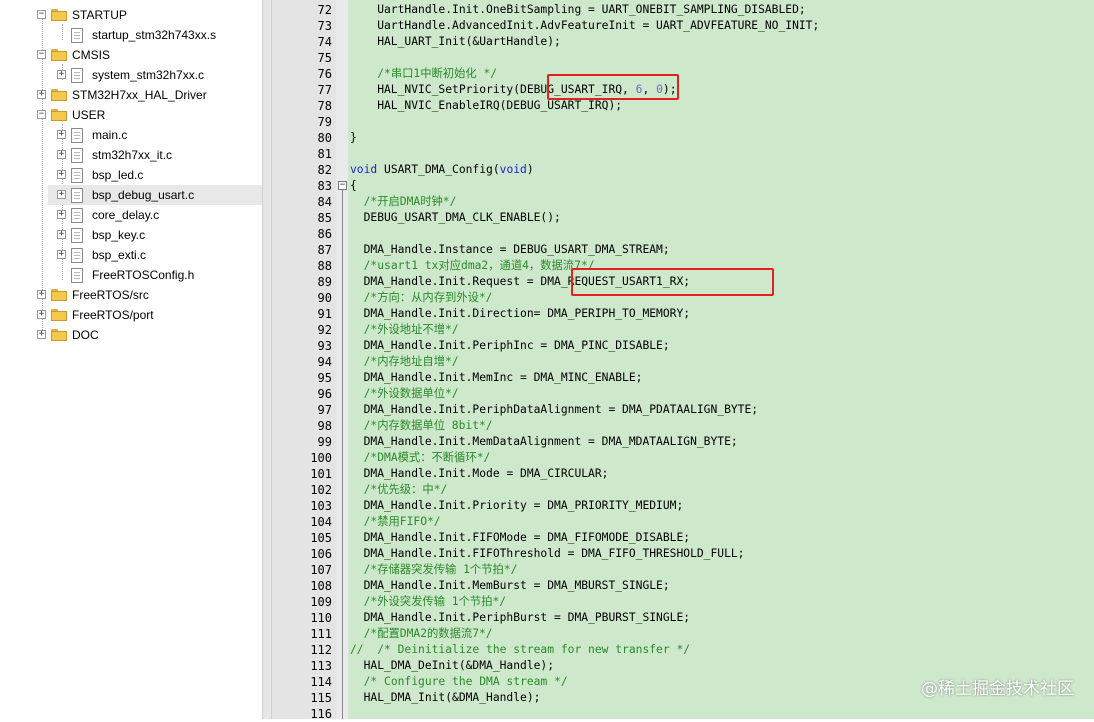  I want to click on line-number: 82, so click(324, 170).